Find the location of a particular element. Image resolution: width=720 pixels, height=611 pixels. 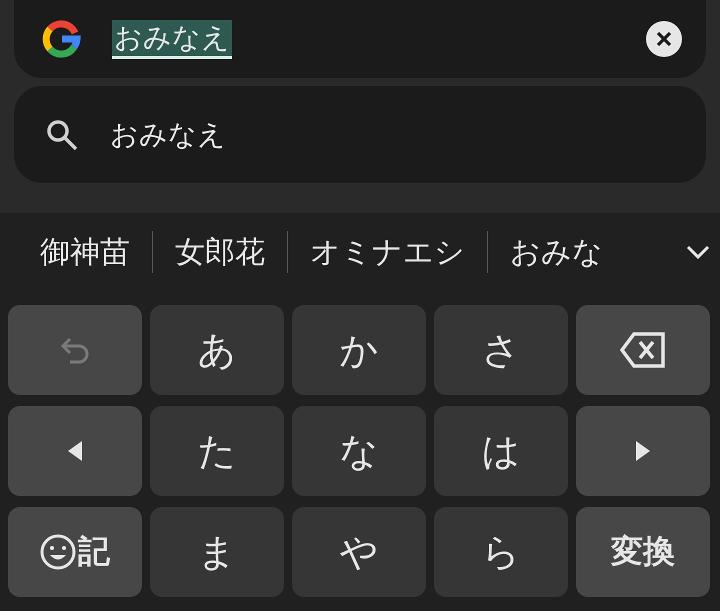

kana-key: か is located at coordinates (359, 350).